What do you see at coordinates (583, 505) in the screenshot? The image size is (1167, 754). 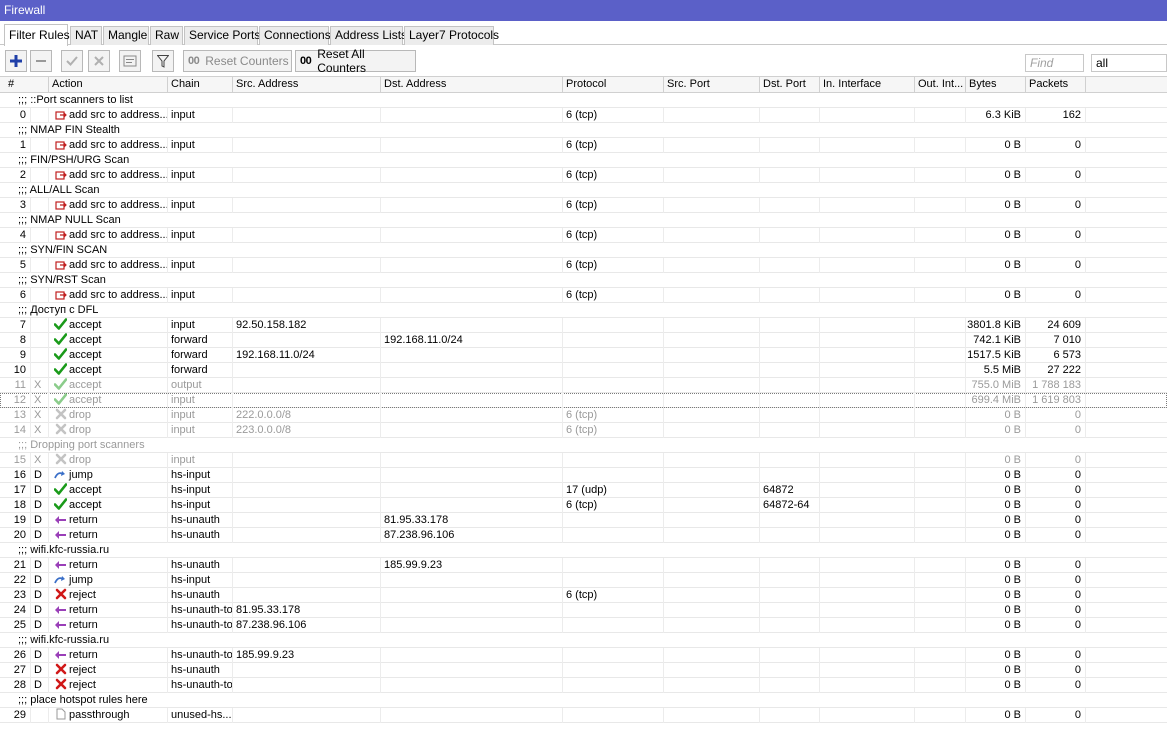 I see `rule-row: 18 Daccept hs-input 6 (tcp) 64872-64 0 B0` at bounding box center [583, 505].